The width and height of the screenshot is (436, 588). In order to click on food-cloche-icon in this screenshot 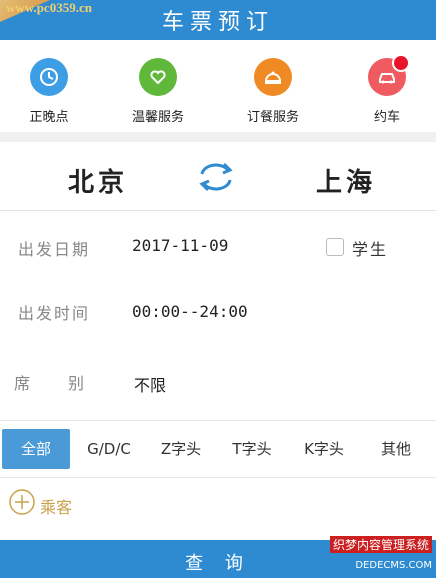, I will do `click(273, 77)`.